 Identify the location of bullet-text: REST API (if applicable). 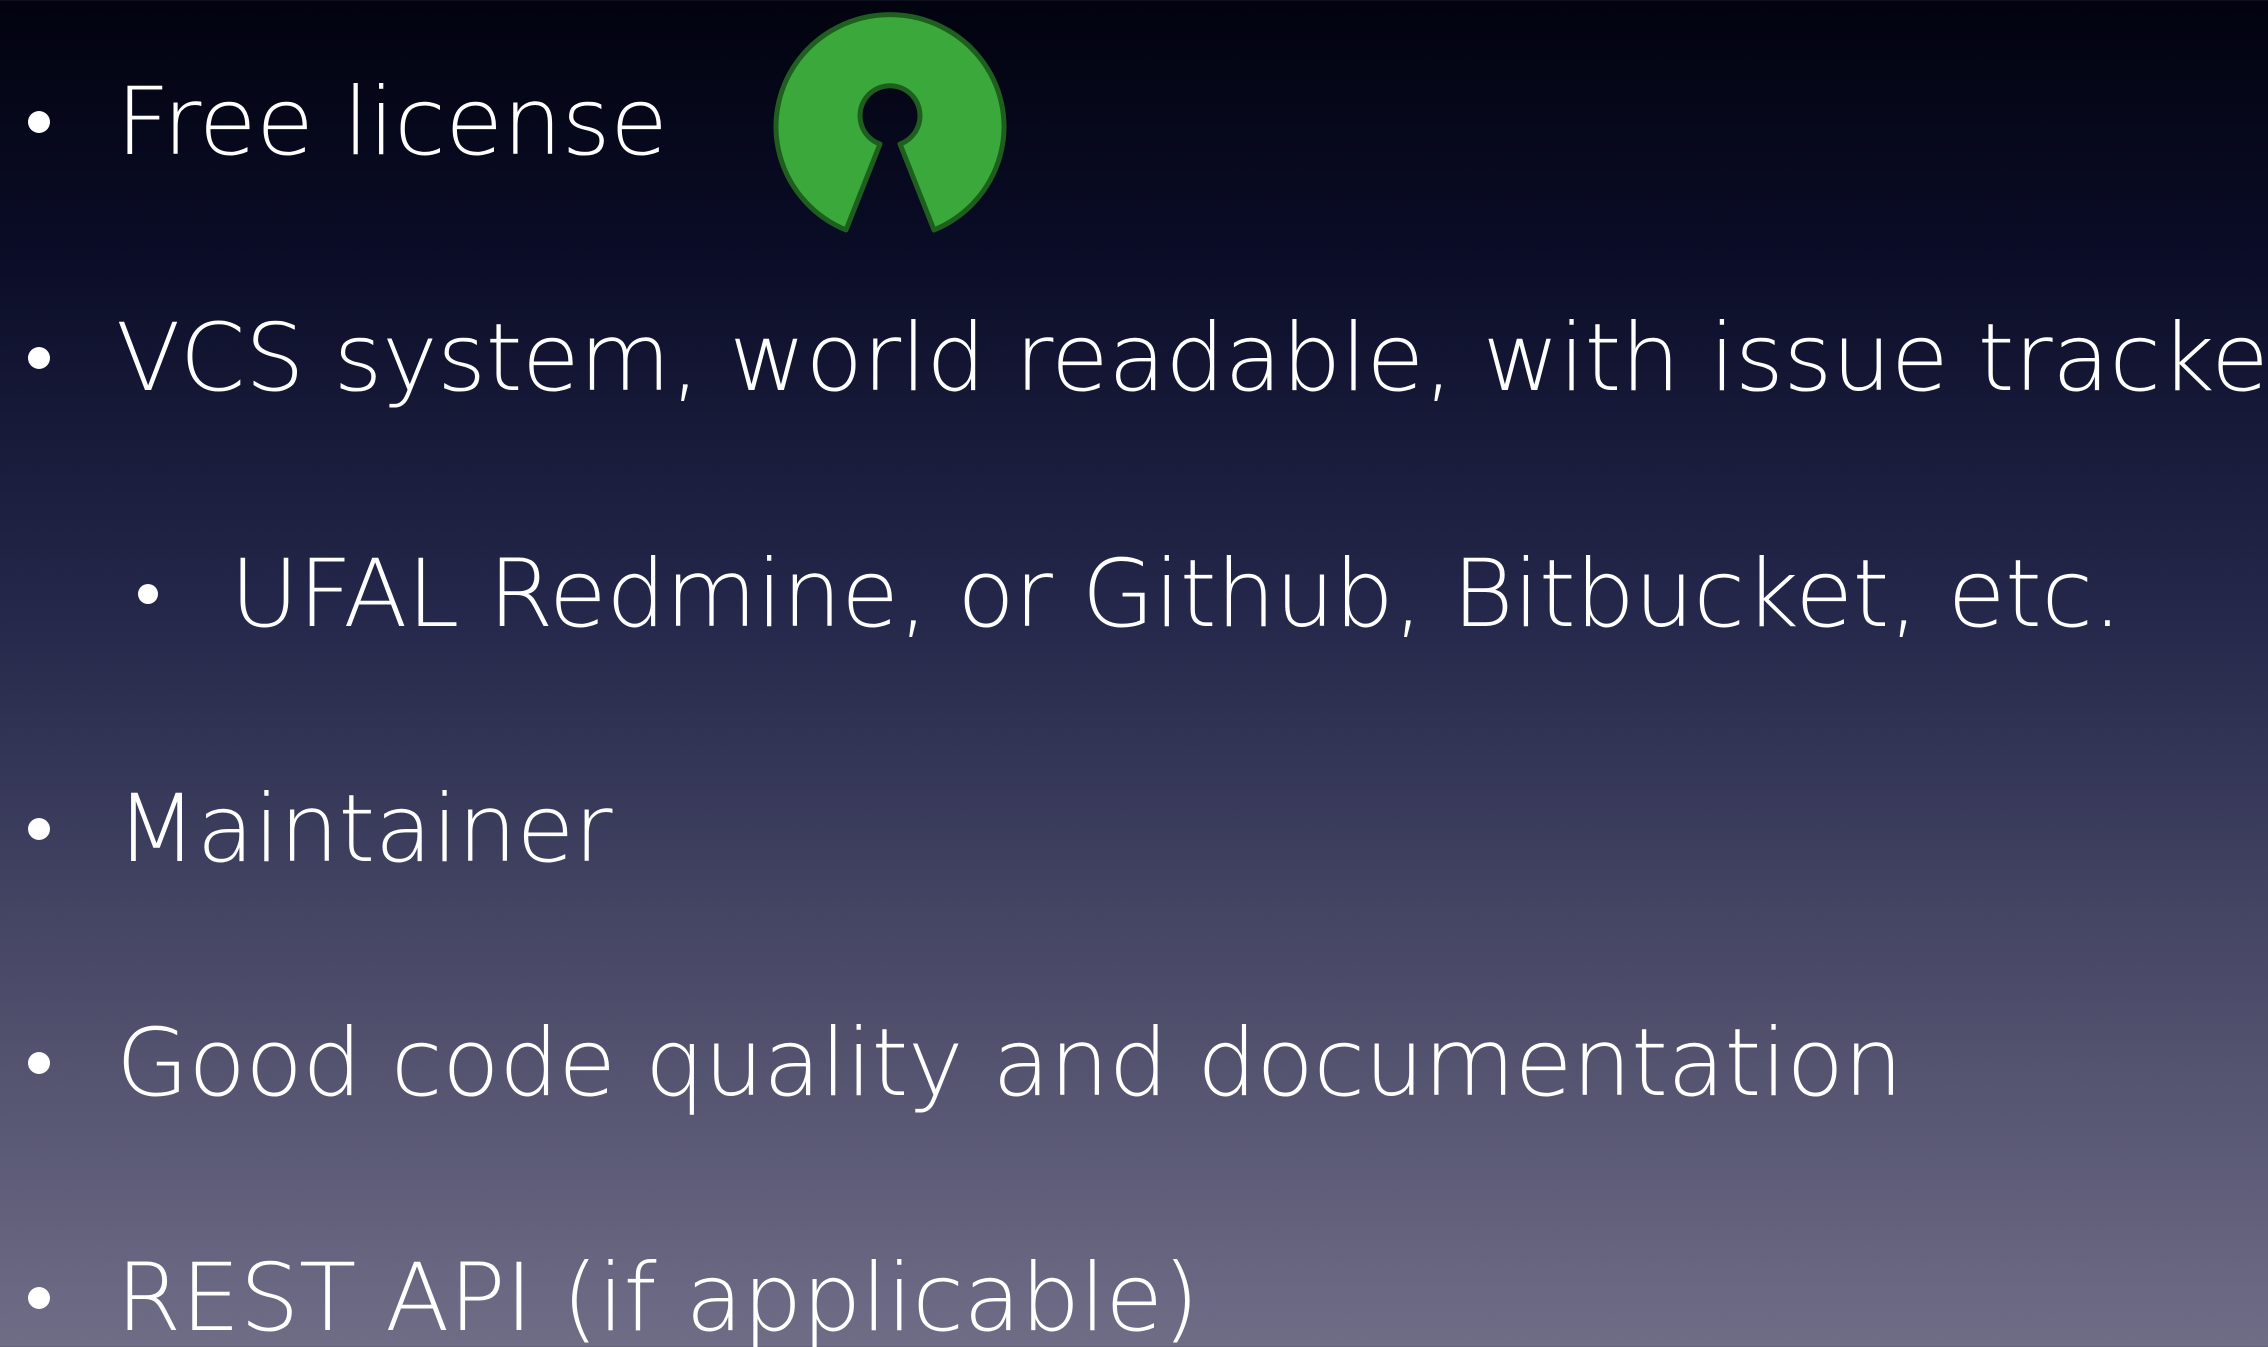
(657, 1295).